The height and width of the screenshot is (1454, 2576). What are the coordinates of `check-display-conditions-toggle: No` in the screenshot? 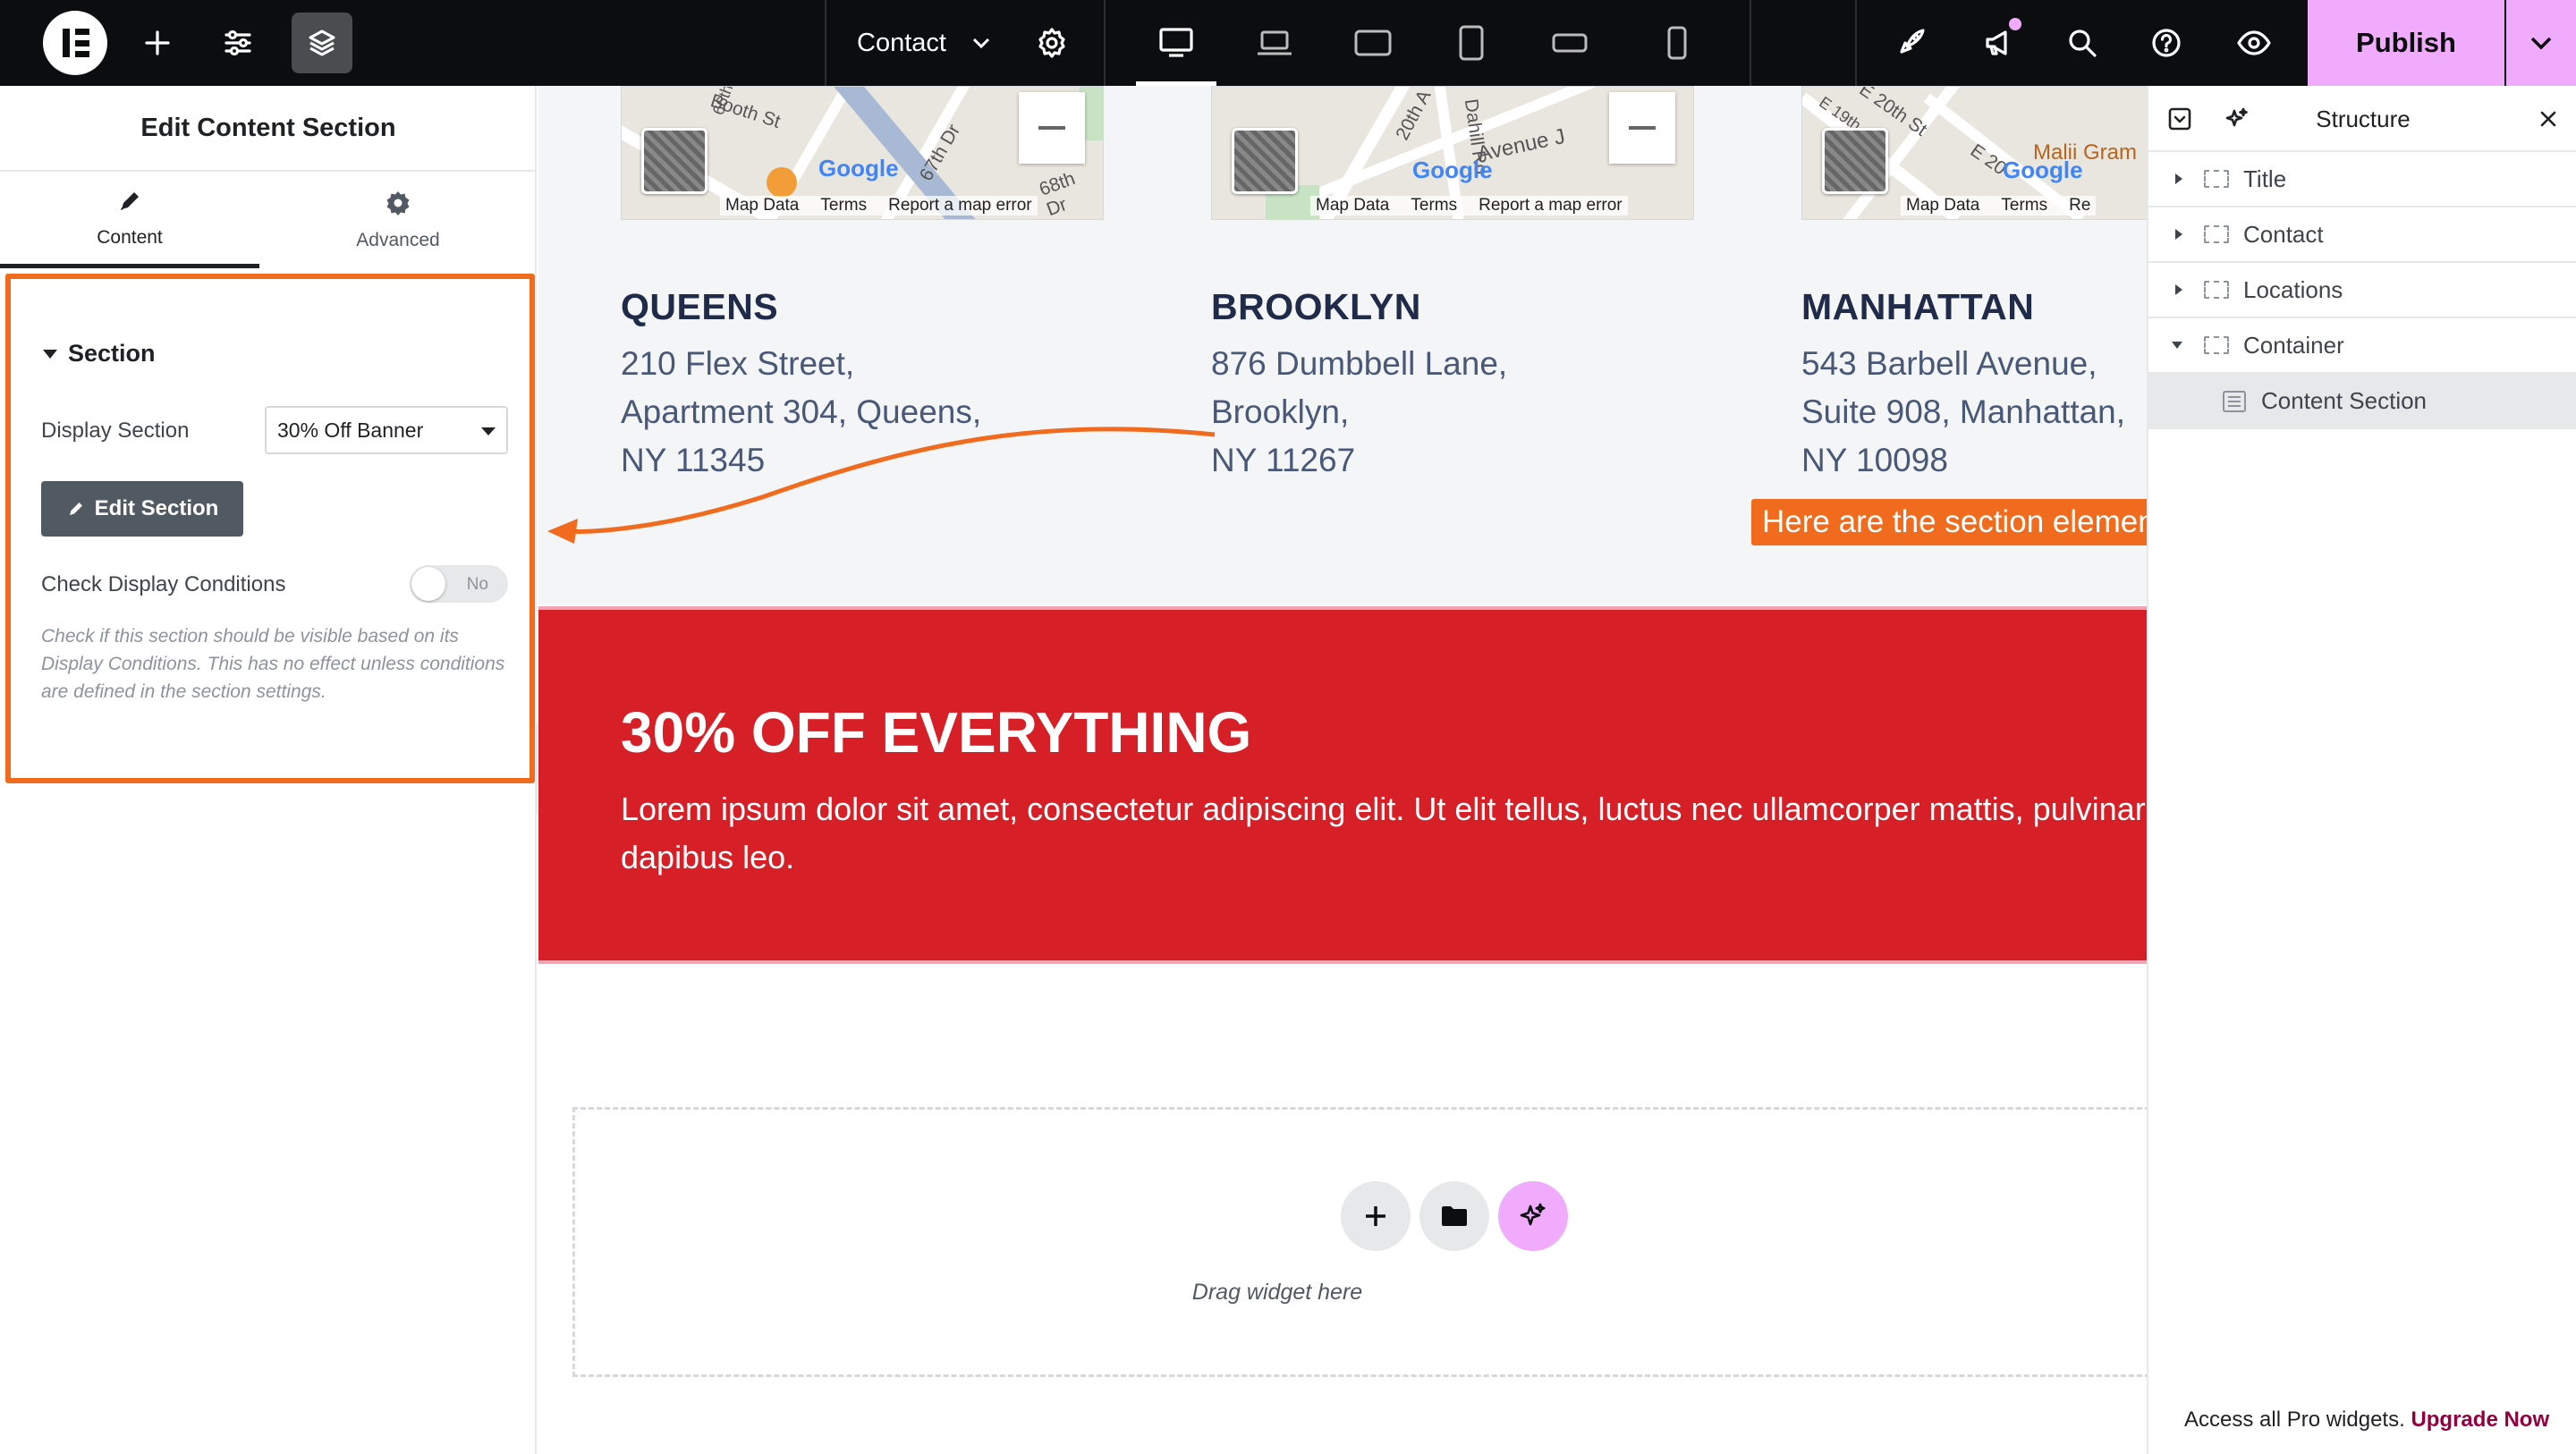 It's located at (459, 584).